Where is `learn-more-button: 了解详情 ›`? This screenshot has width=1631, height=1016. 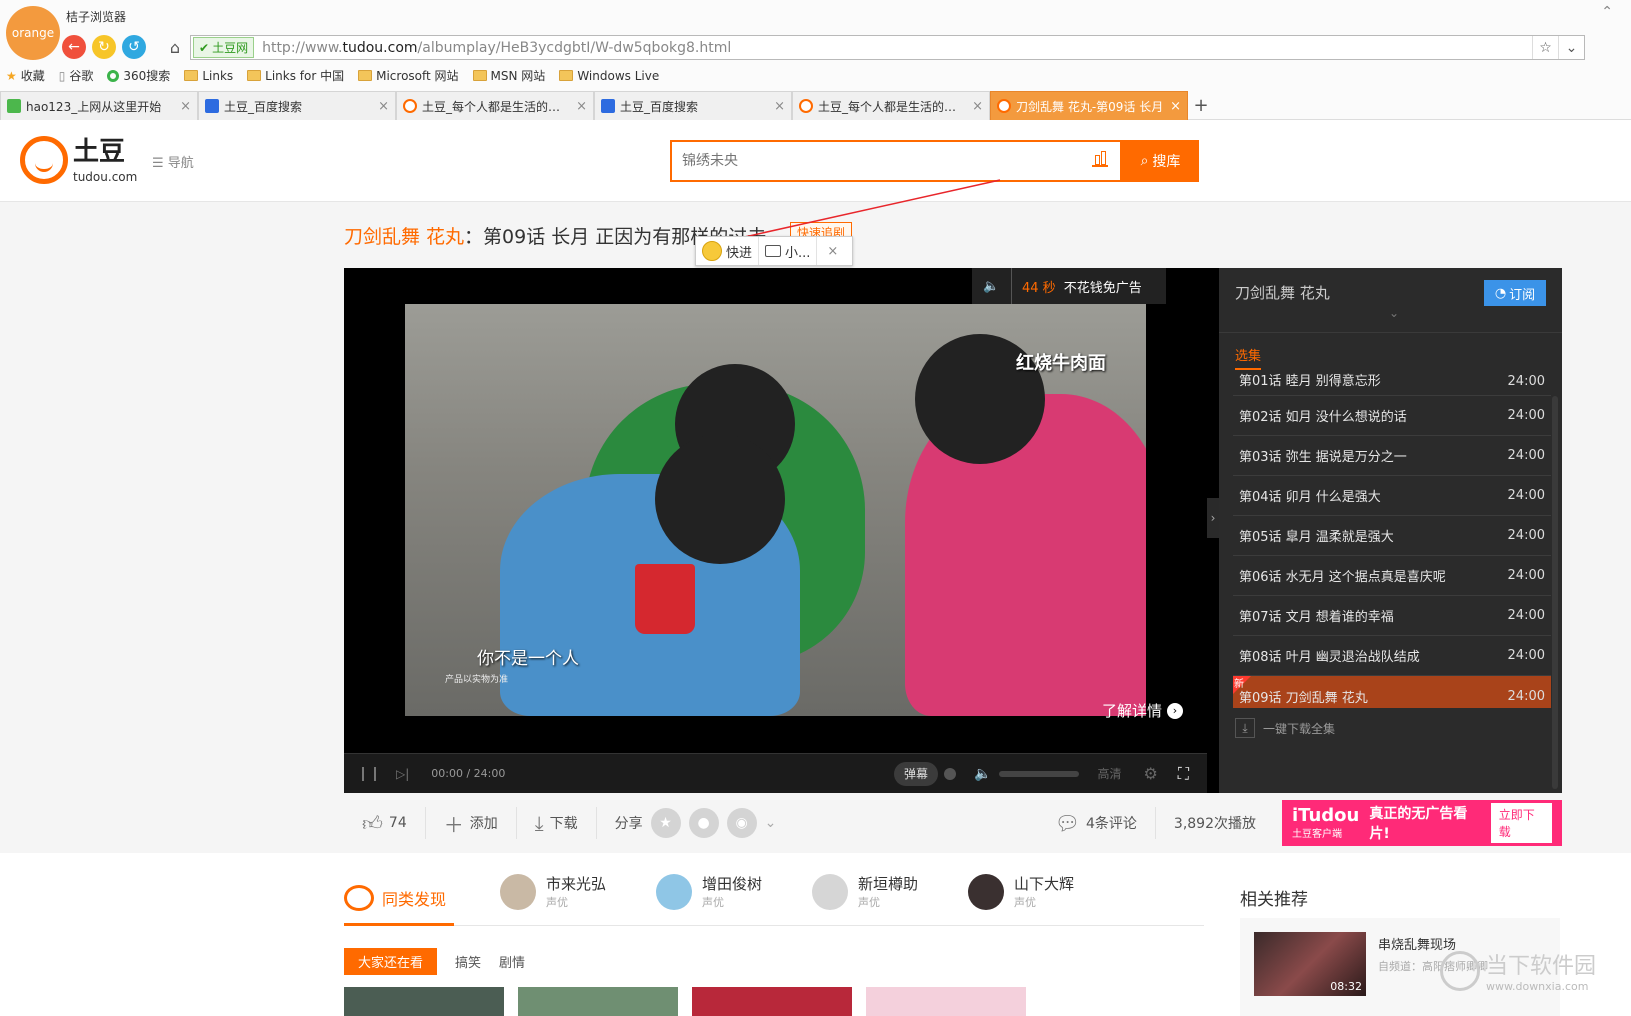 learn-more-button: 了解详情 › is located at coordinates (1142, 710).